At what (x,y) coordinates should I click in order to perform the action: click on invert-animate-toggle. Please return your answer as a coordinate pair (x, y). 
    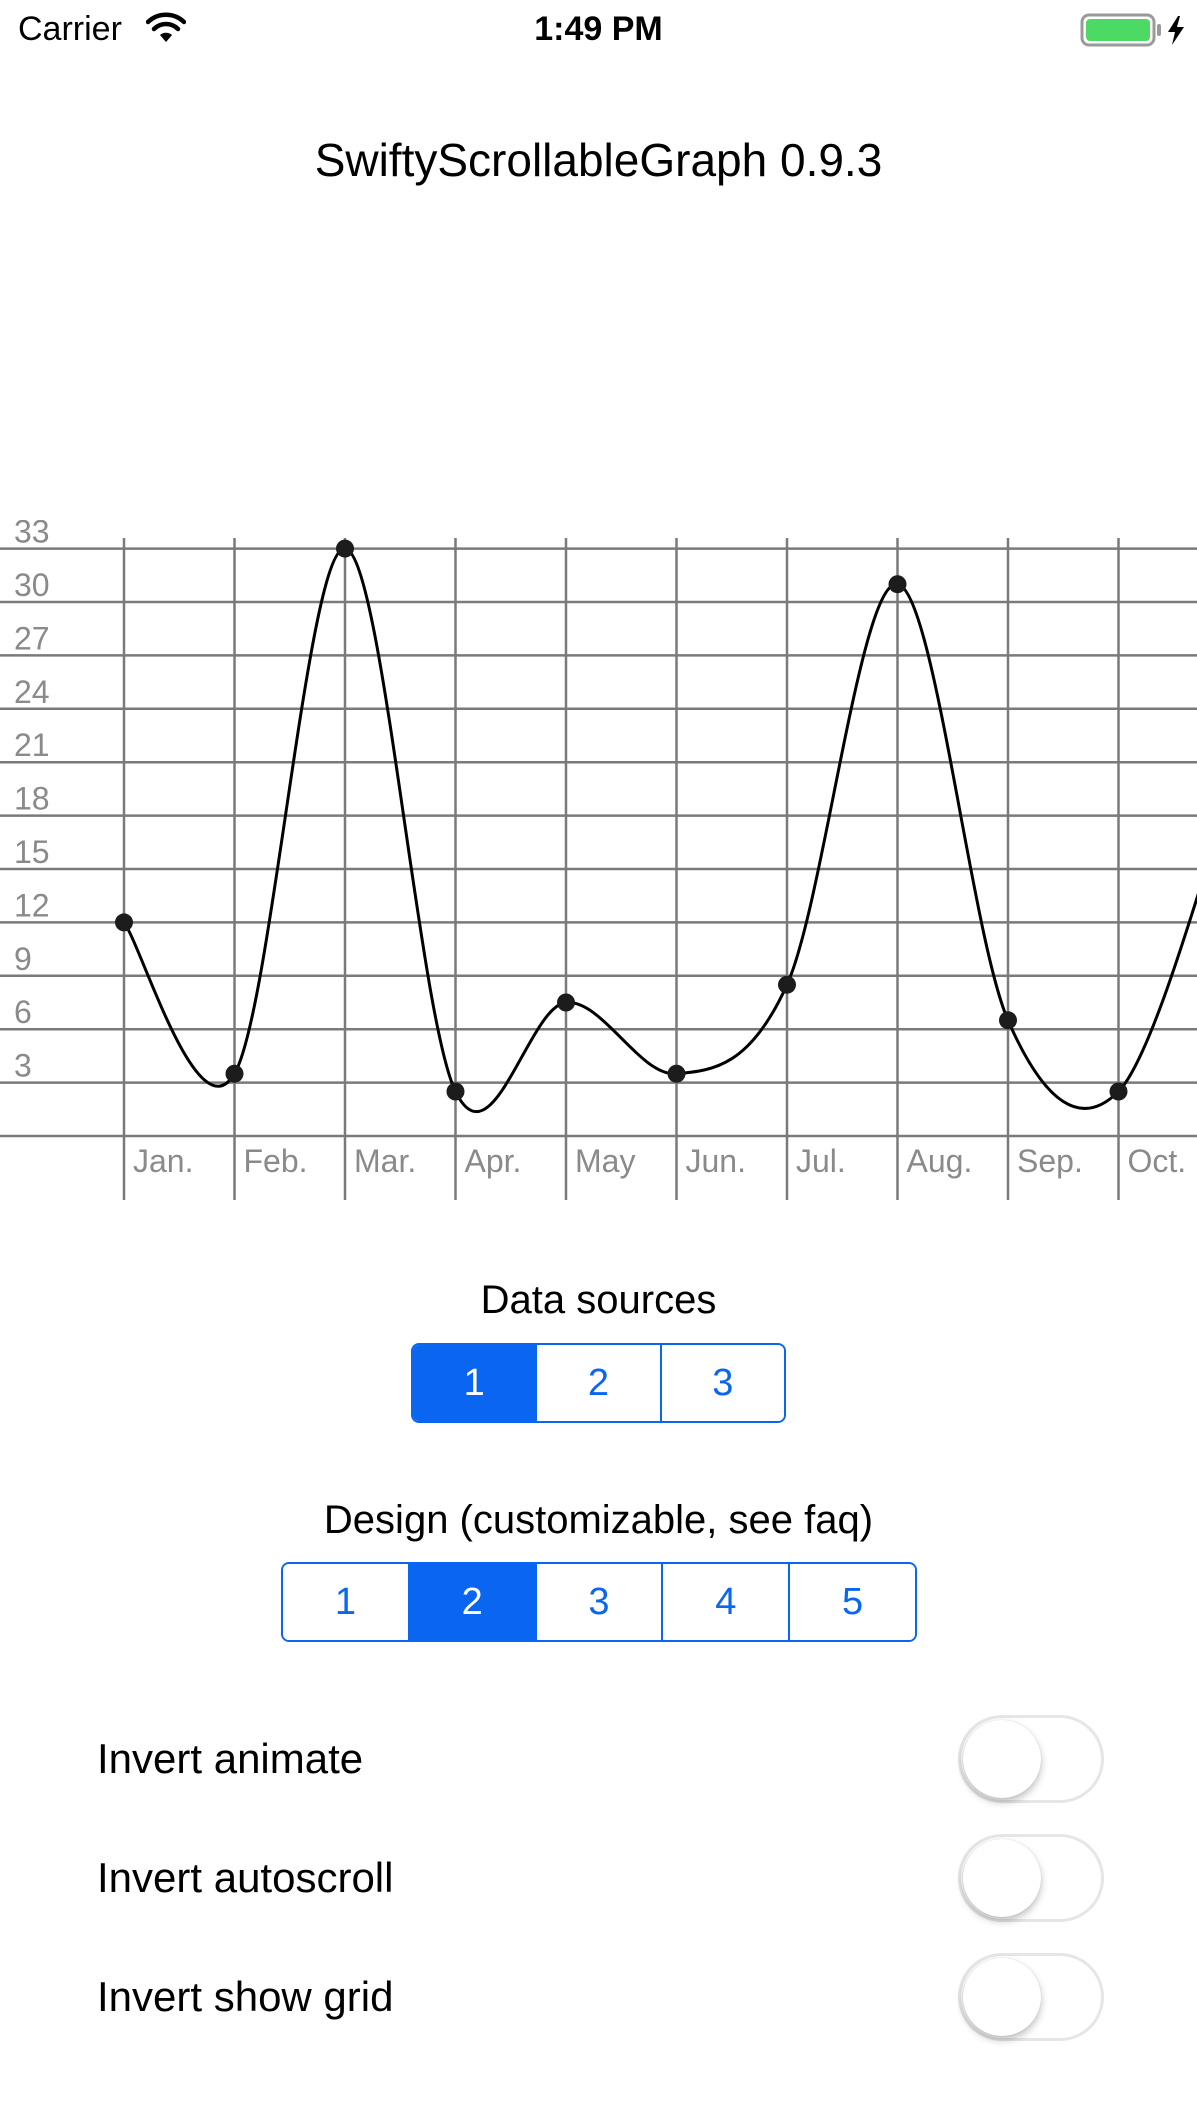
    Looking at the image, I should click on (1031, 1759).